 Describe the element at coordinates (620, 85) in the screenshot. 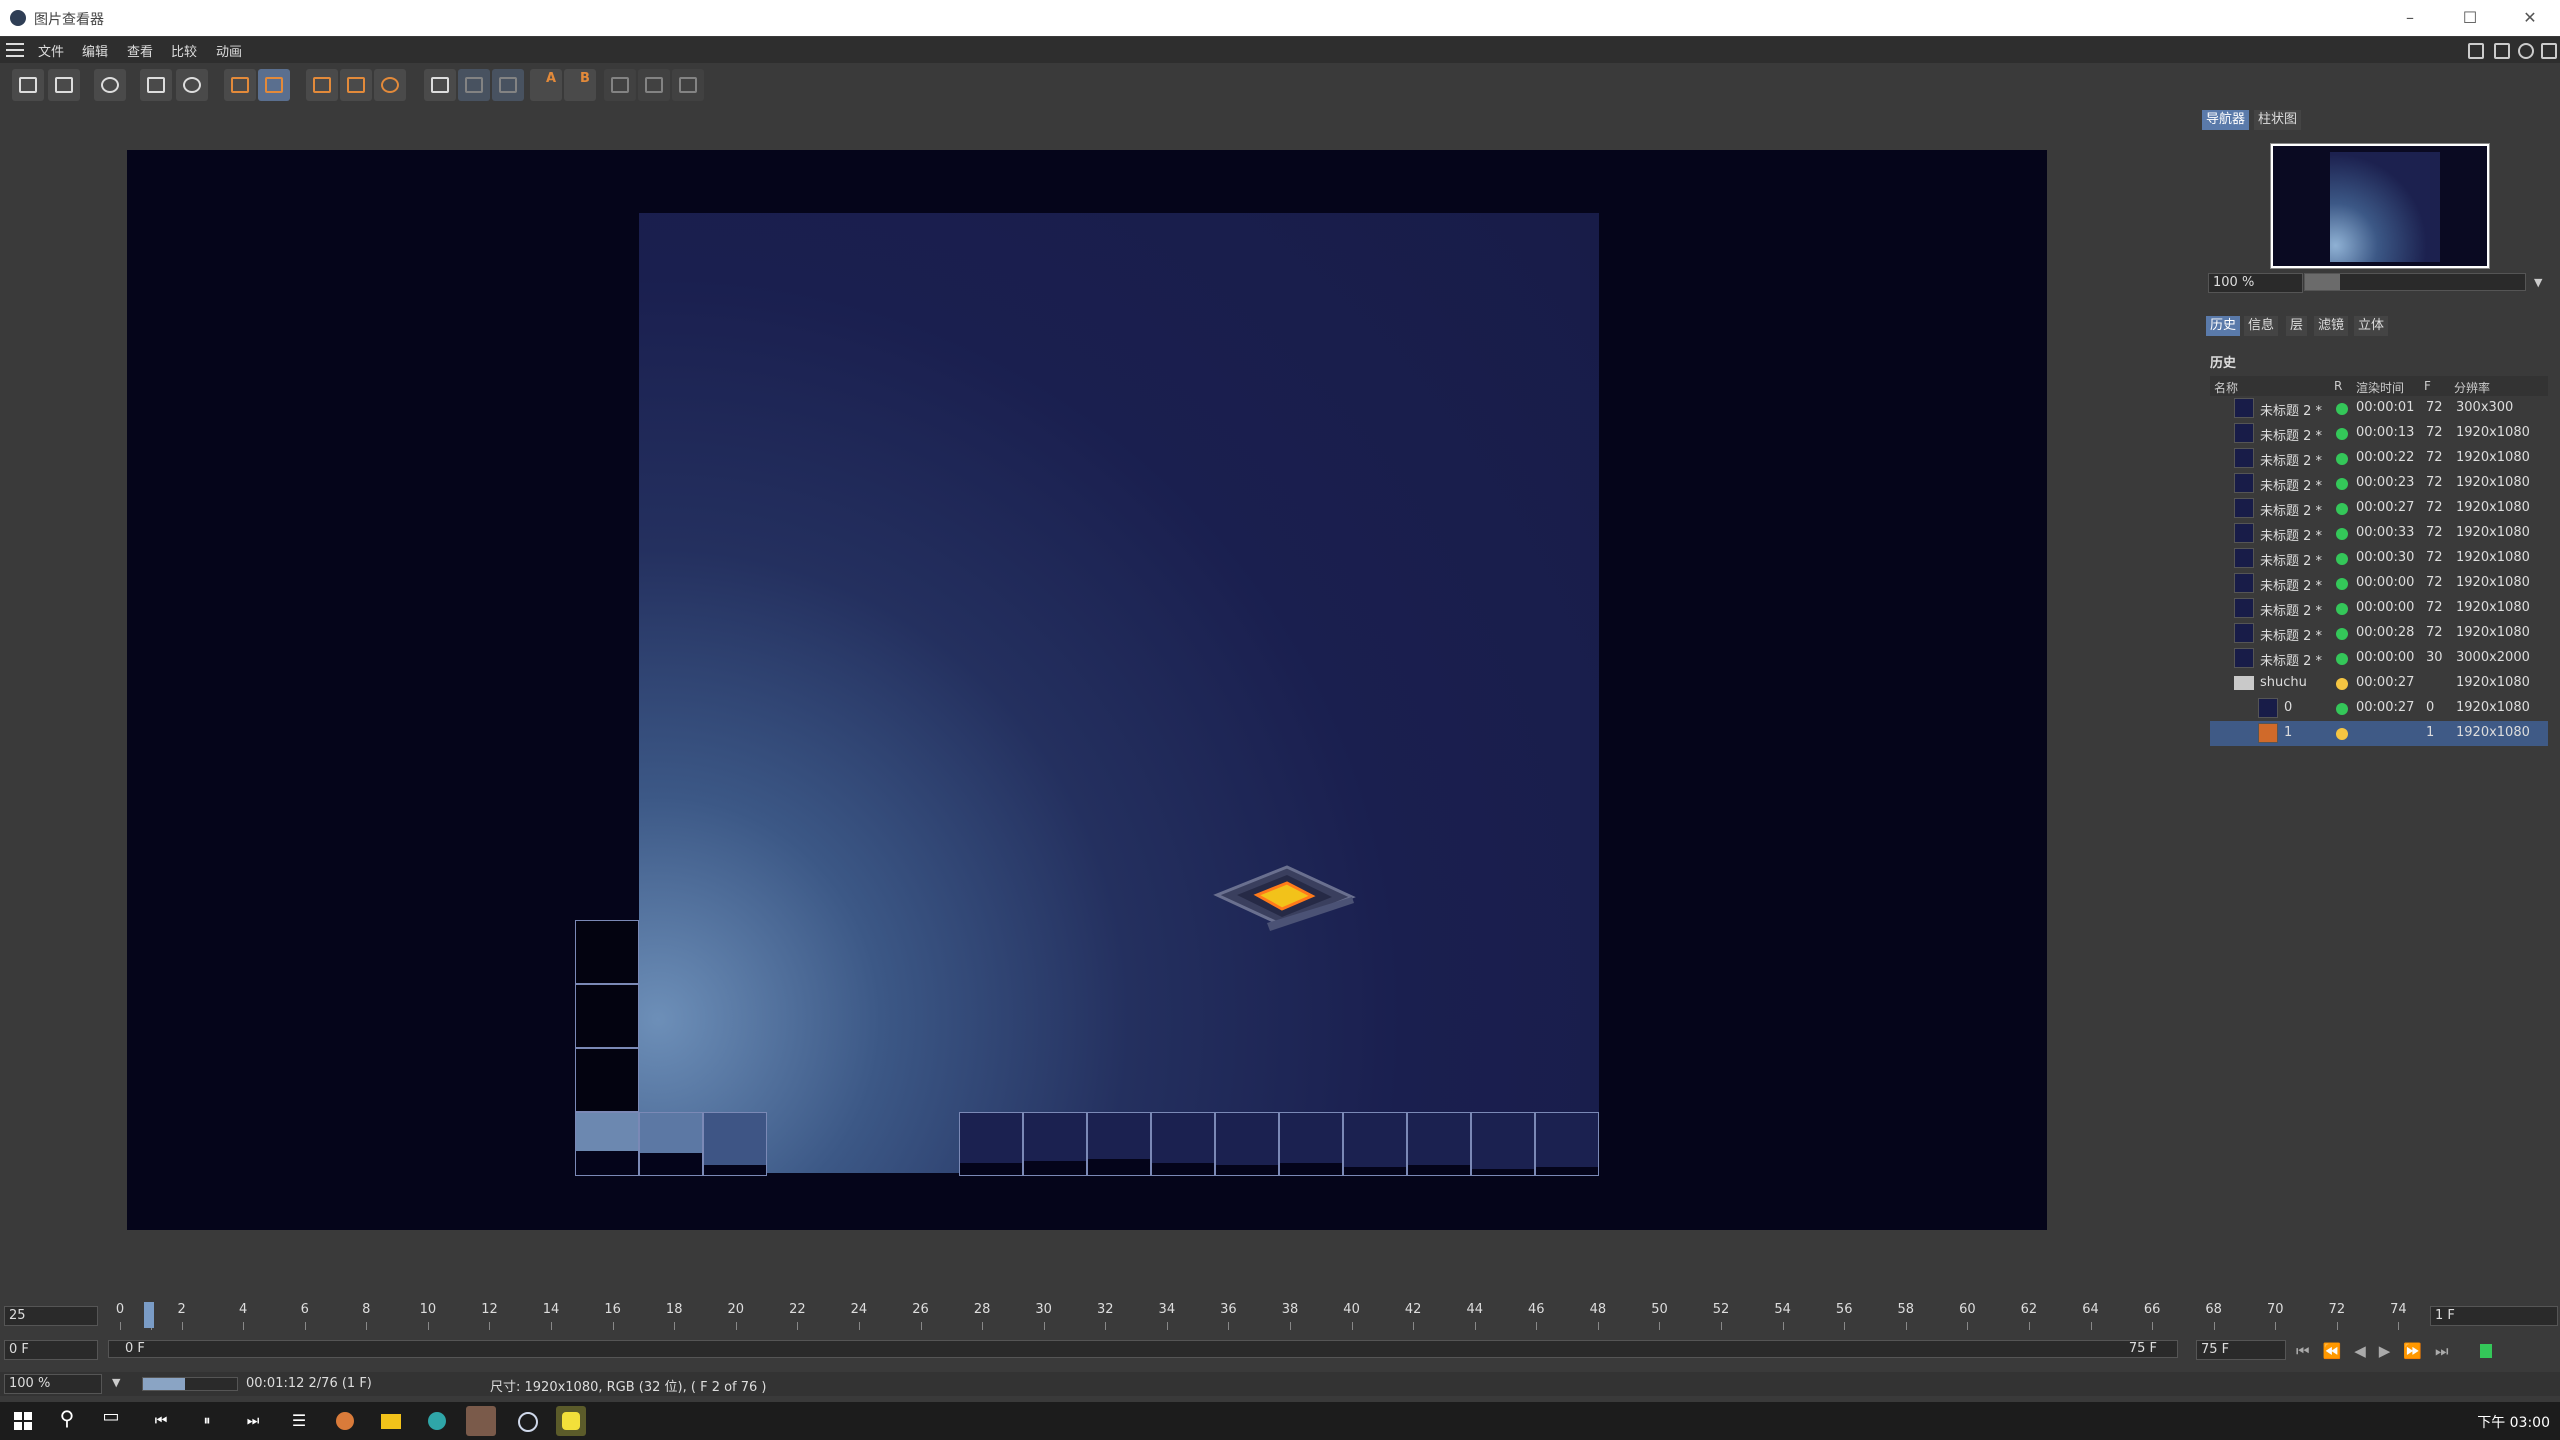

I see `swap-icon` at that location.